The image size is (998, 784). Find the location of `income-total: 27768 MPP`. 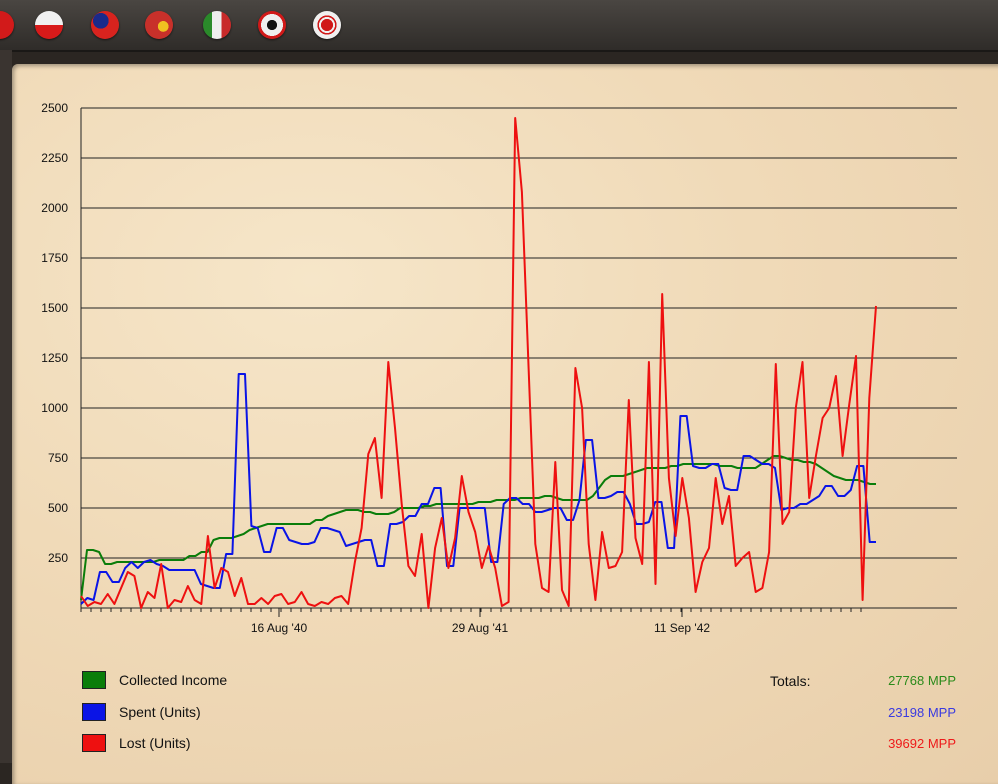

income-total: 27768 MPP is located at coordinates (922, 680).